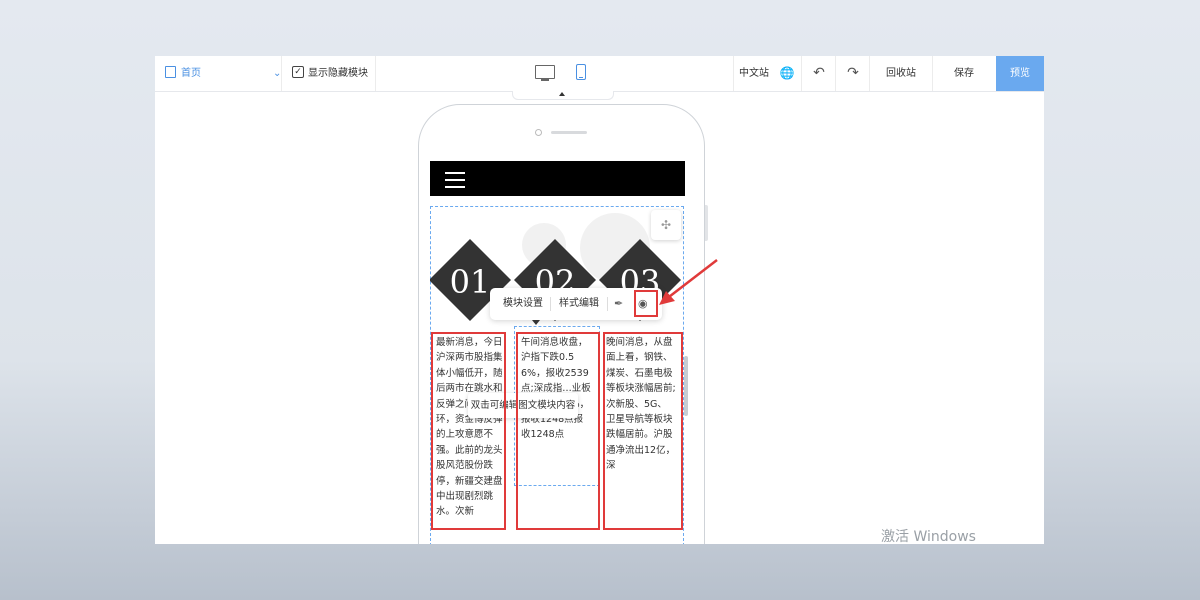 The width and height of the screenshot is (1200, 600). Describe the element at coordinates (523, 304) in the screenshot. I see `module-settings-button: 模块设置` at that location.